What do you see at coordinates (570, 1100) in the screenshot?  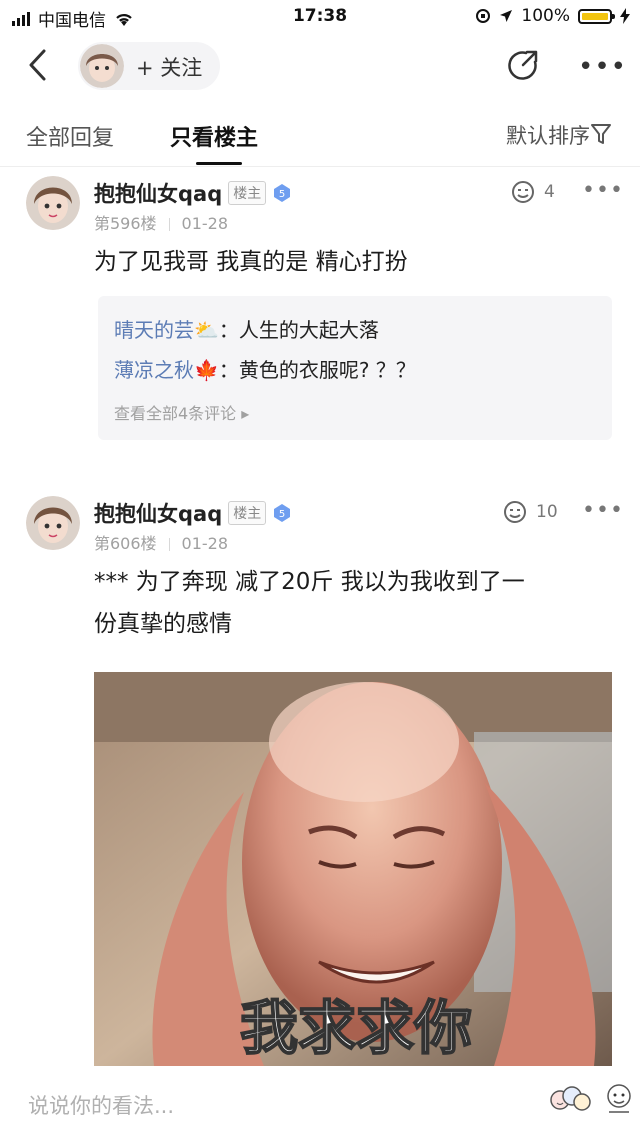 I see `emoji-stickers-icon` at bounding box center [570, 1100].